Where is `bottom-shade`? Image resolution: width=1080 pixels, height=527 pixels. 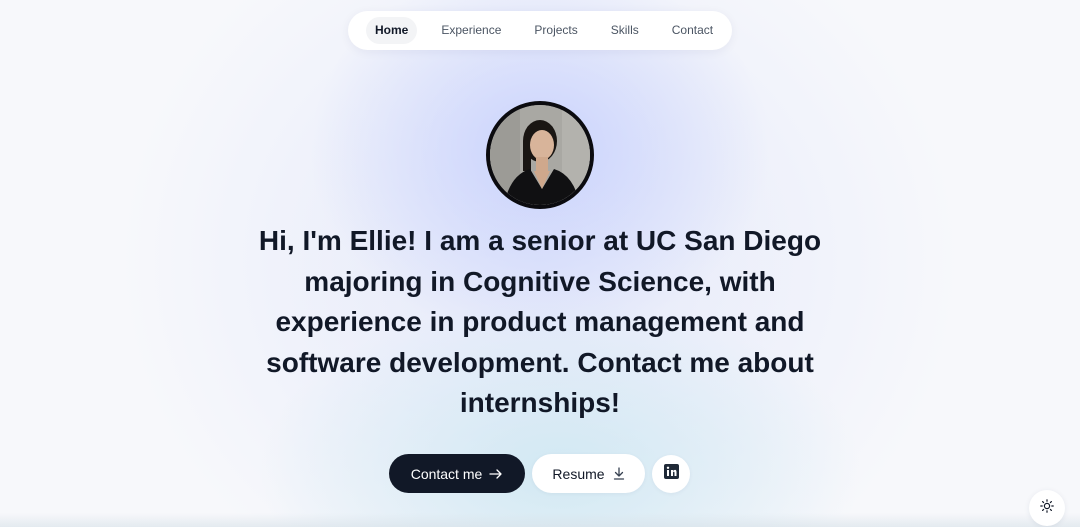
bottom-shade is located at coordinates (540, 520).